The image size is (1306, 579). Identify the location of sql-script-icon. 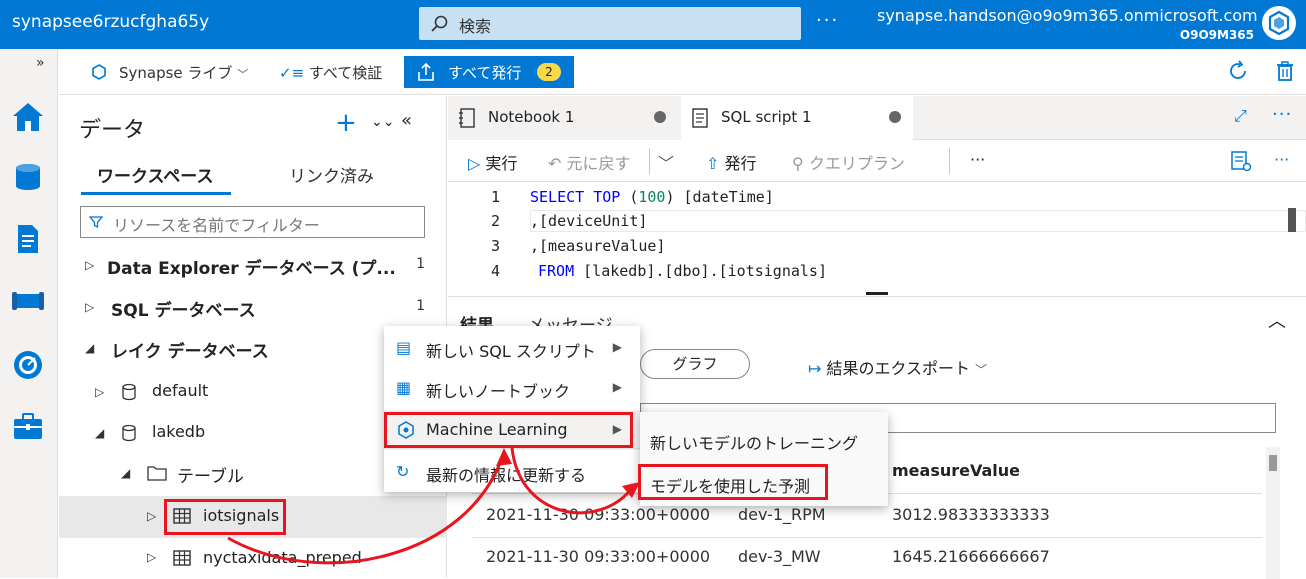
(700, 118).